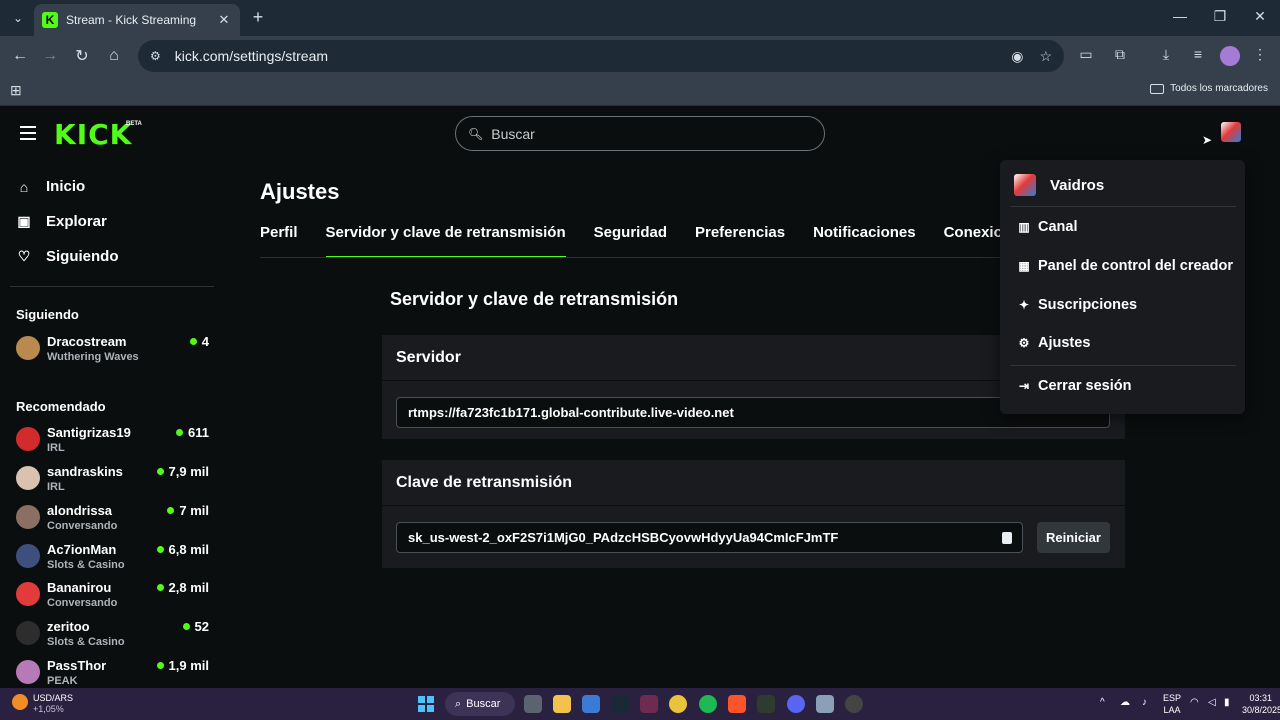 The width and height of the screenshot is (1280, 720). I want to click on live-dot-icon, so click(193, 341).